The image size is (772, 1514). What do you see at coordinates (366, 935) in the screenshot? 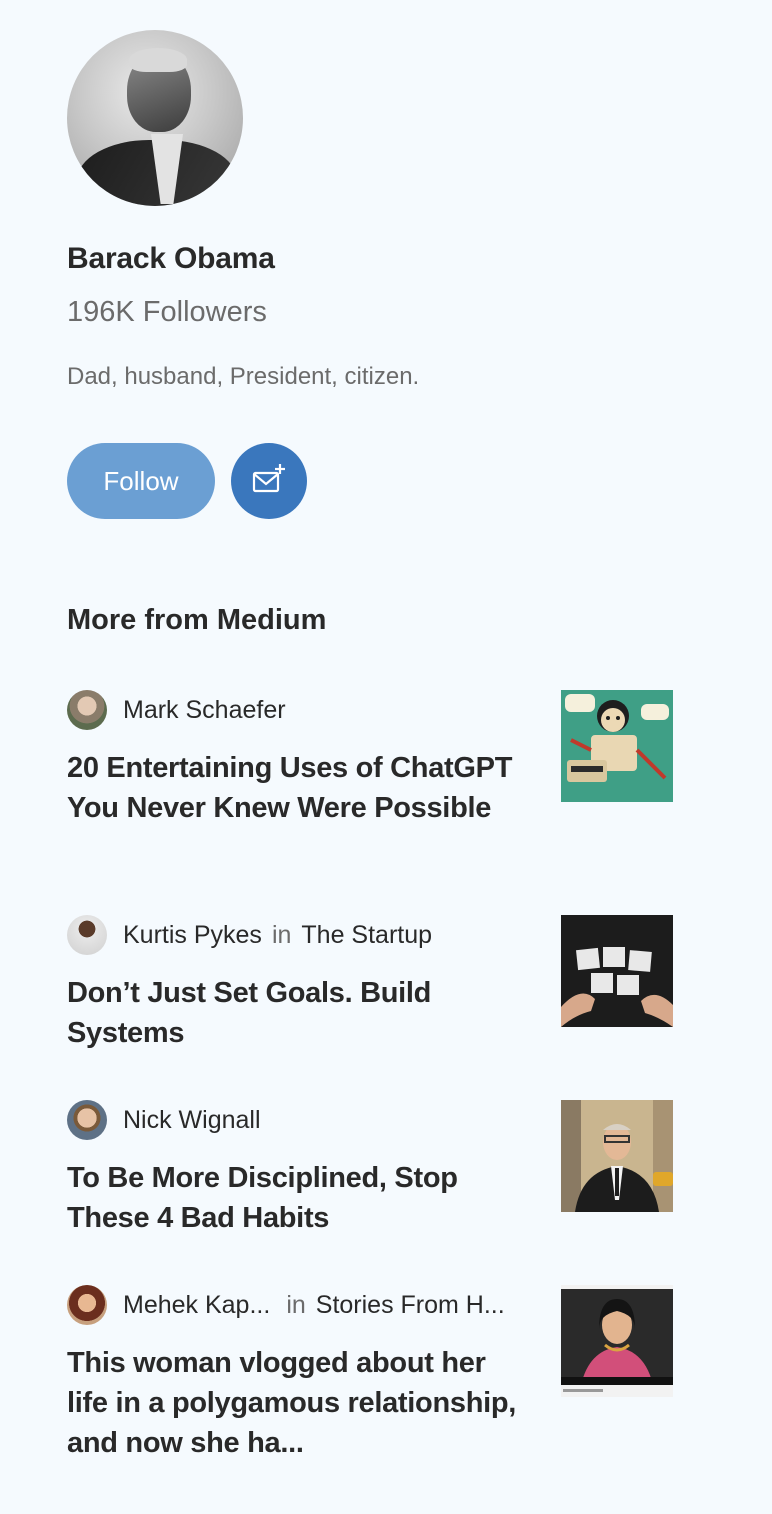
I see `publication-name: The Startup` at bounding box center [366, 935].